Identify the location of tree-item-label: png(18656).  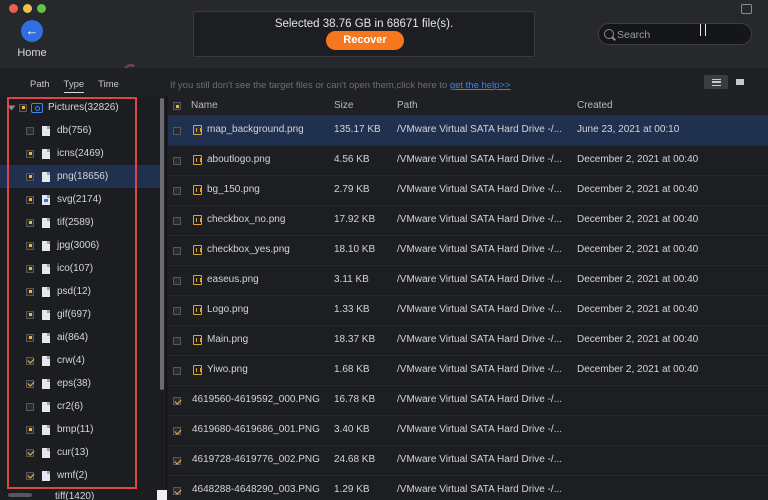
(83, 176).